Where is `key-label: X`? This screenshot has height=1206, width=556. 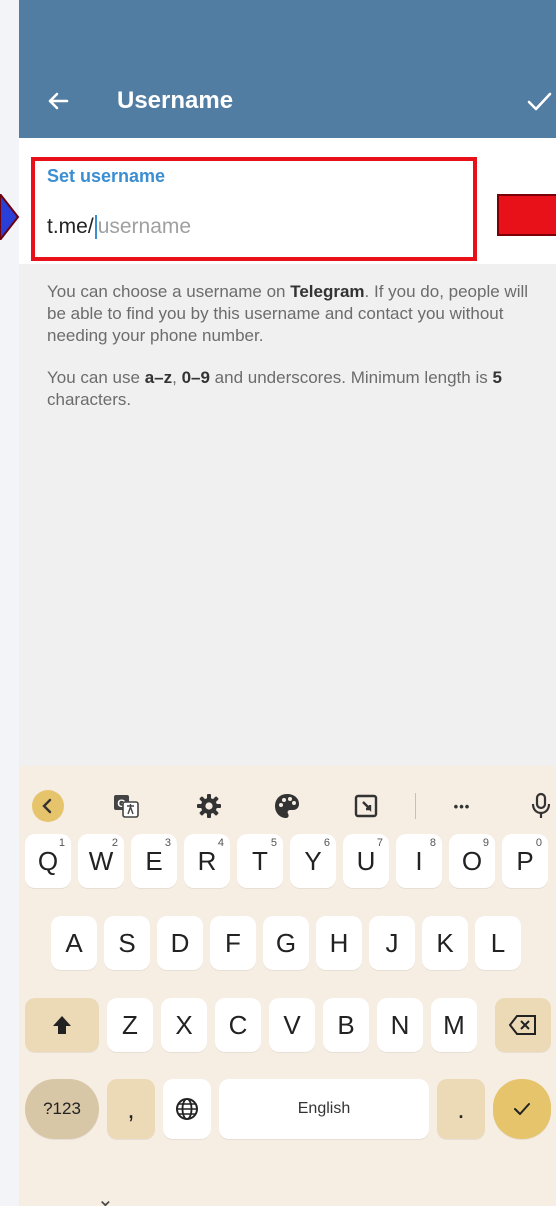
key-label: X is located at coordinates (184, 1024).